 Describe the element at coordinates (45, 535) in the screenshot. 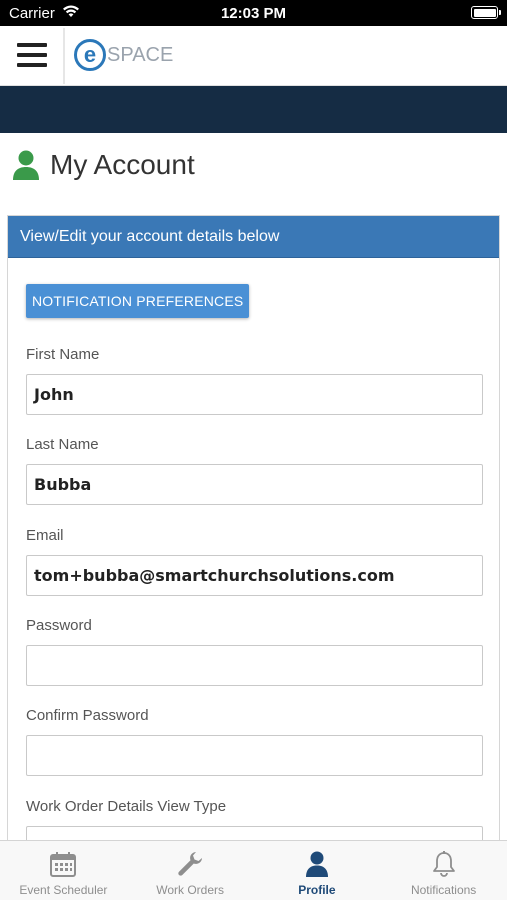

I see `email-label: Email` at that location.